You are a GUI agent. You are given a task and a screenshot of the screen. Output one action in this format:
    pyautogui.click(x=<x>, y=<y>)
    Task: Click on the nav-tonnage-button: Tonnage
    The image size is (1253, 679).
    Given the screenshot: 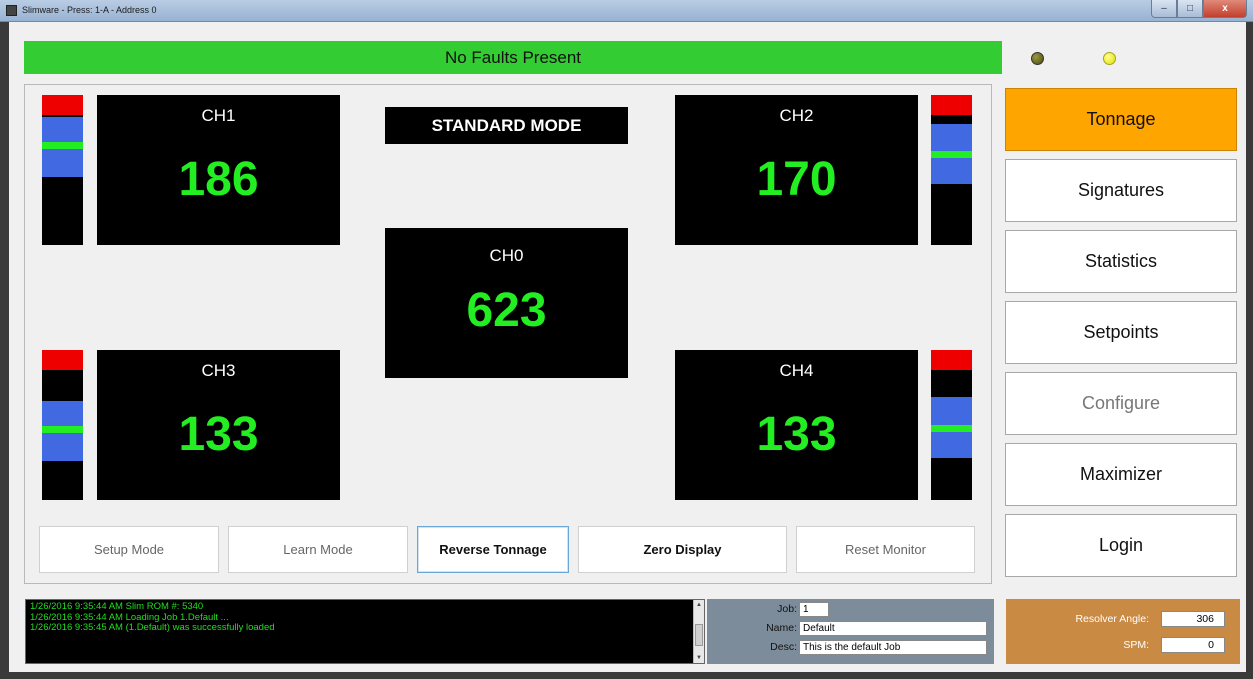 What is the action you would take?
    pyautogui.click(x=1121, y=119)
    